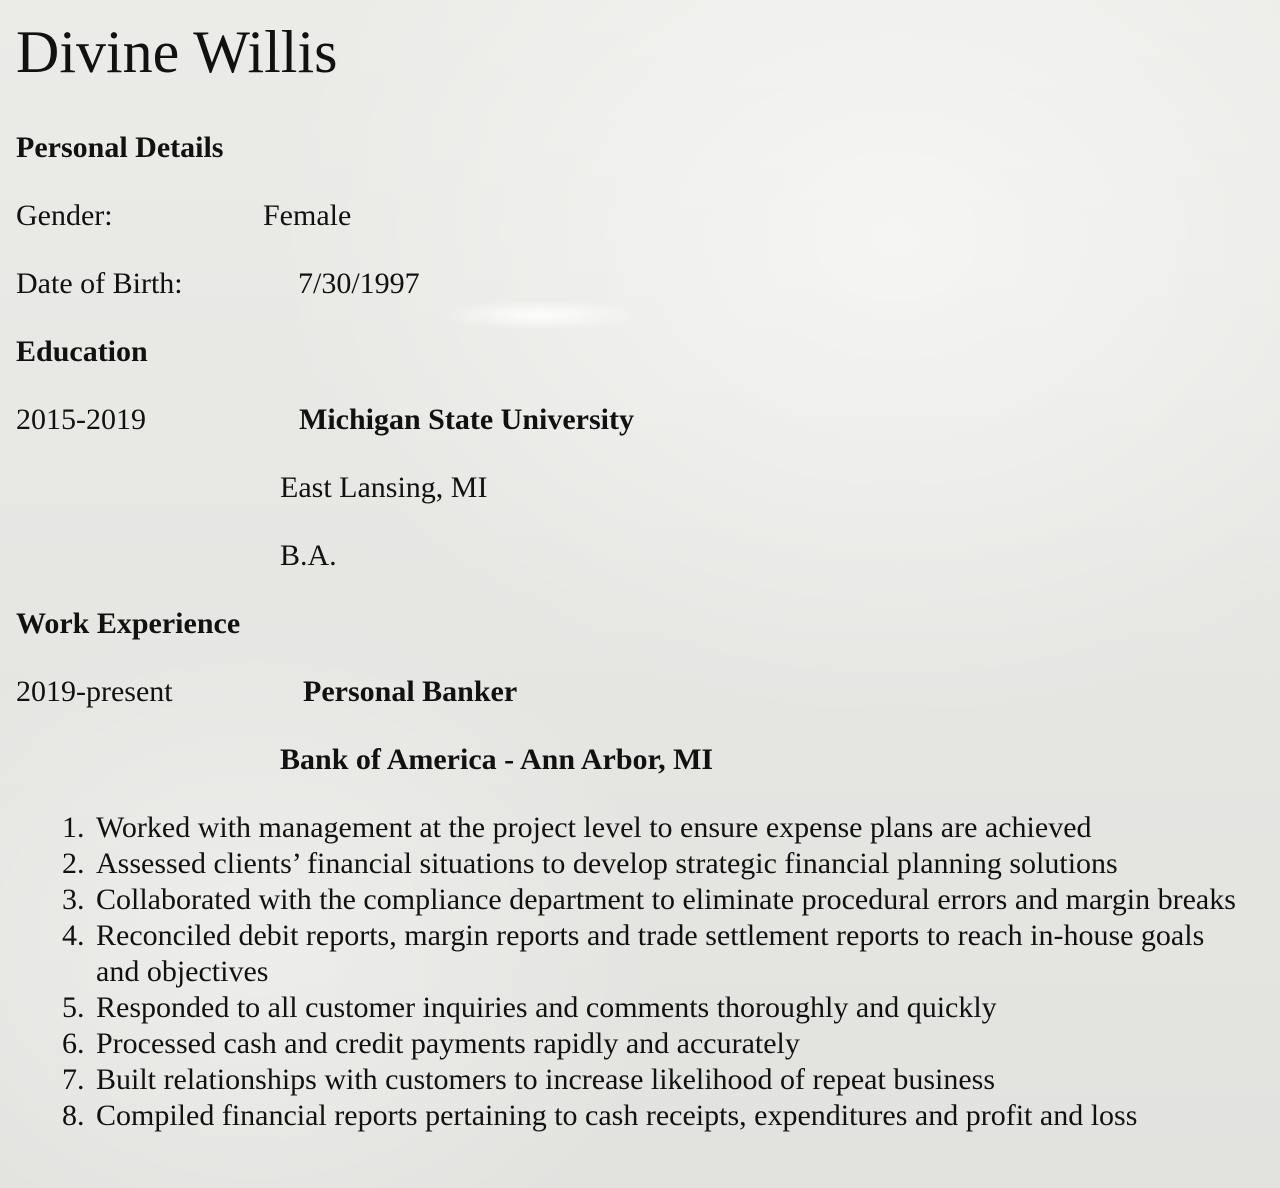 The height and width of the screenshot is (1188, 1280). I want to click on gender-label: Gender:, so click(64, 215).